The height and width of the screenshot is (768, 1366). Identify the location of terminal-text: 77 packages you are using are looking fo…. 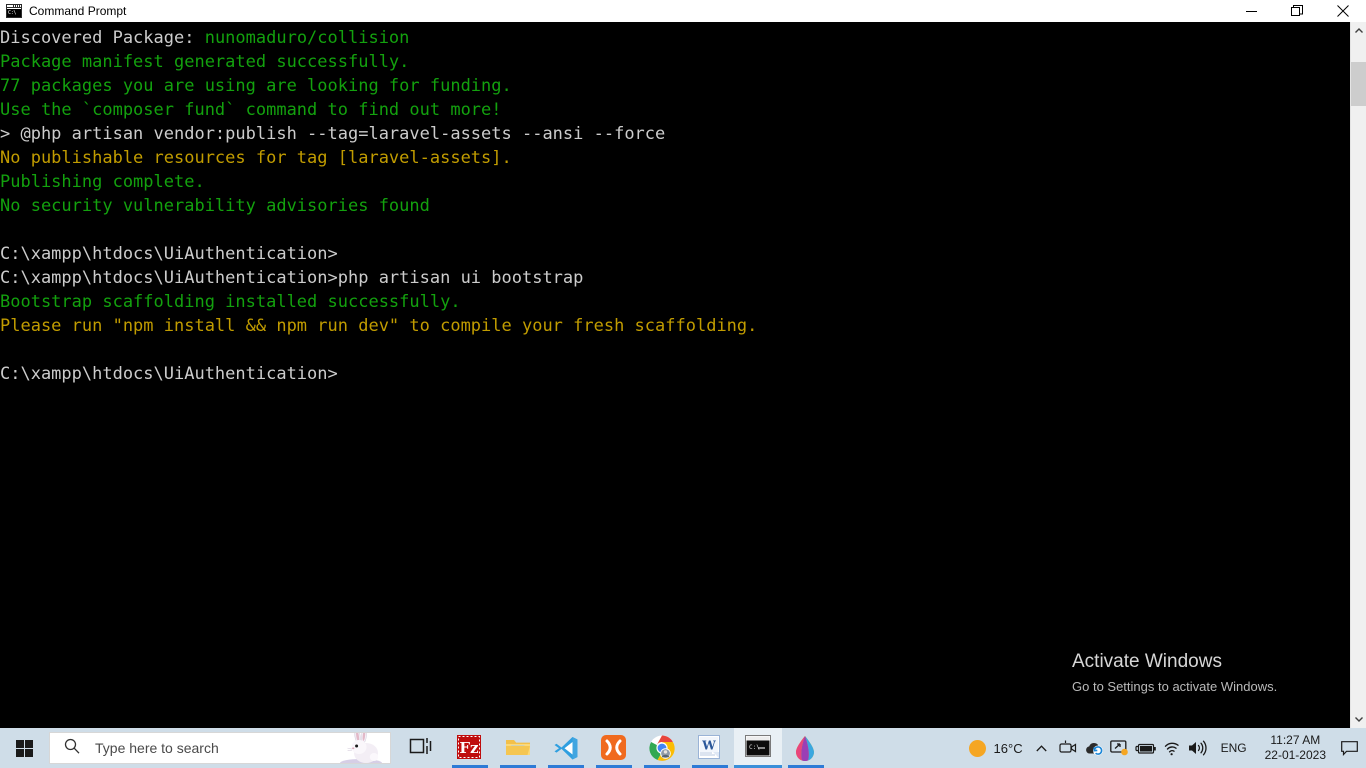
(256, 86).